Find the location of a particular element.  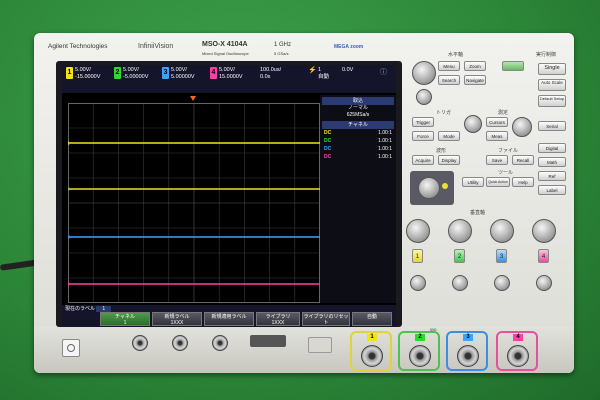

channel-1-button: 1 is located at coordinates (417, 256).